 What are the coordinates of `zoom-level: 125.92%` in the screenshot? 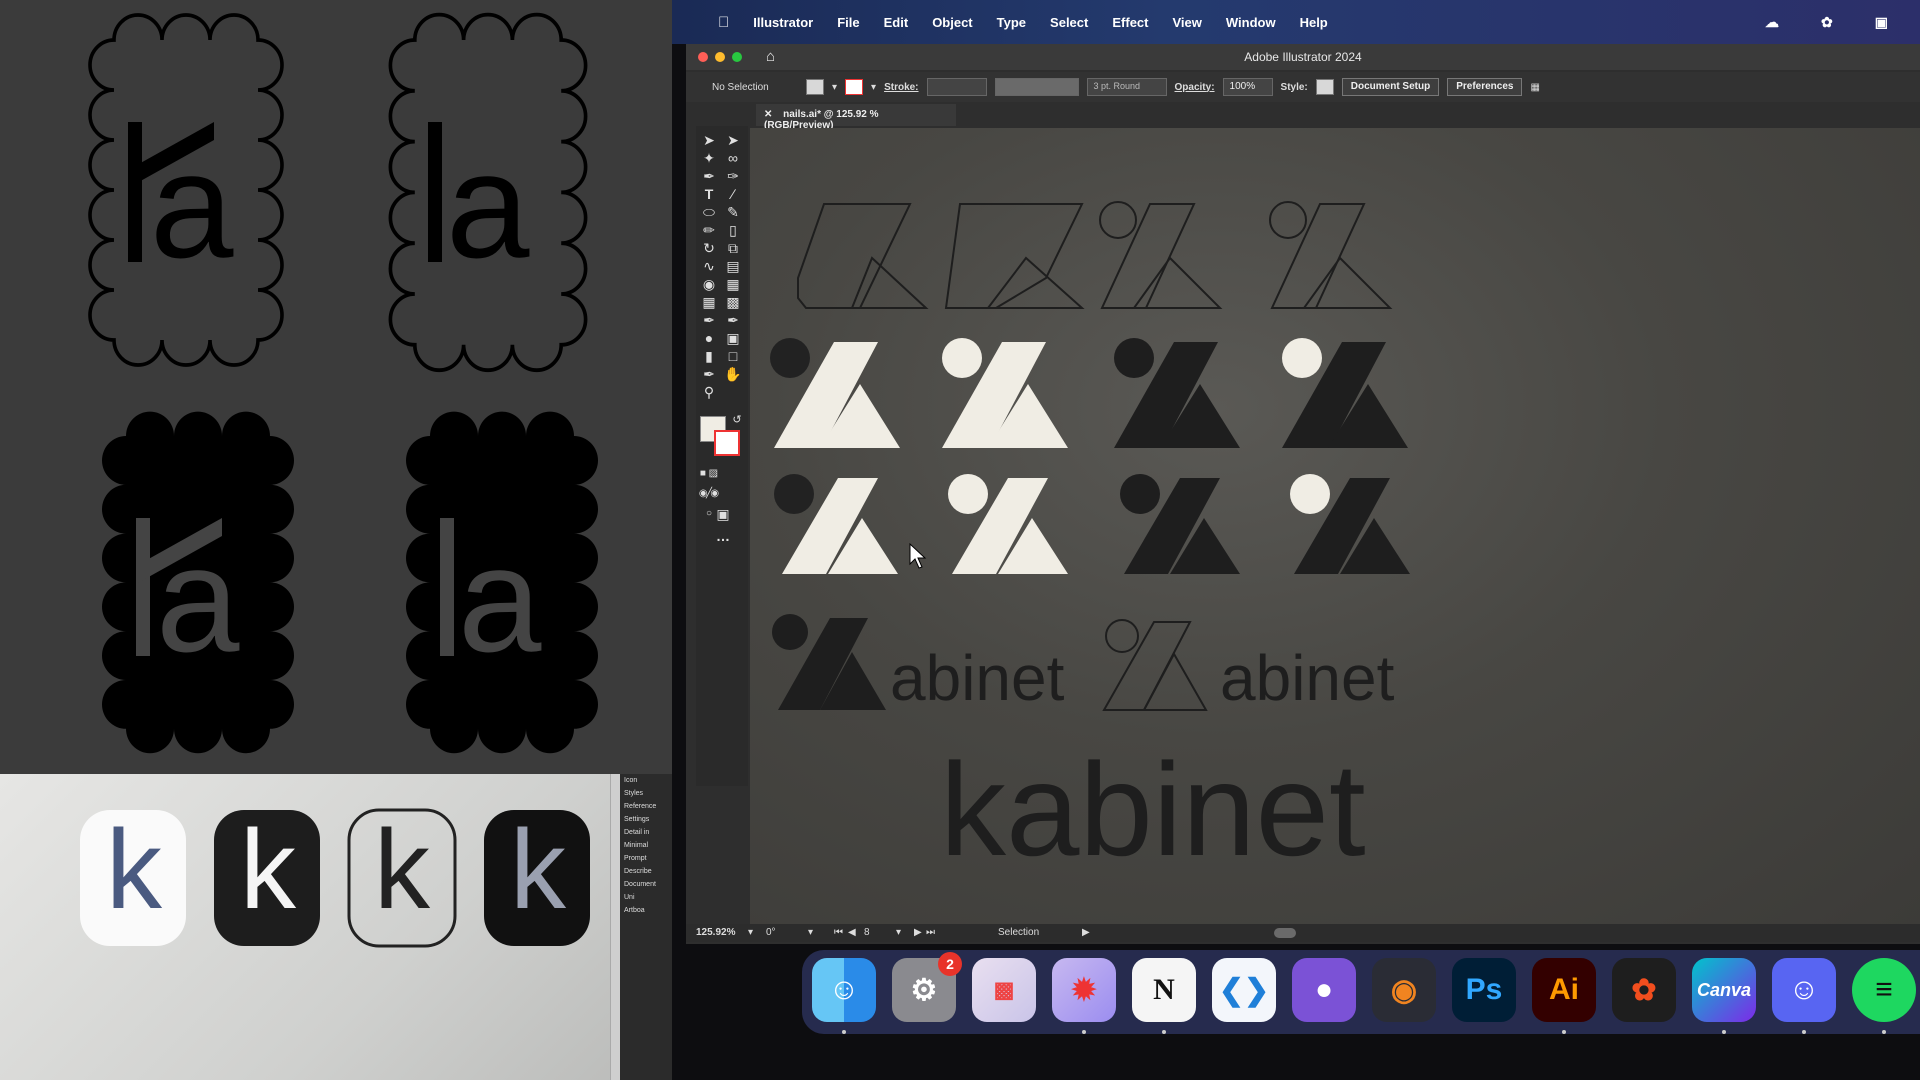 It's located at (715, 932).